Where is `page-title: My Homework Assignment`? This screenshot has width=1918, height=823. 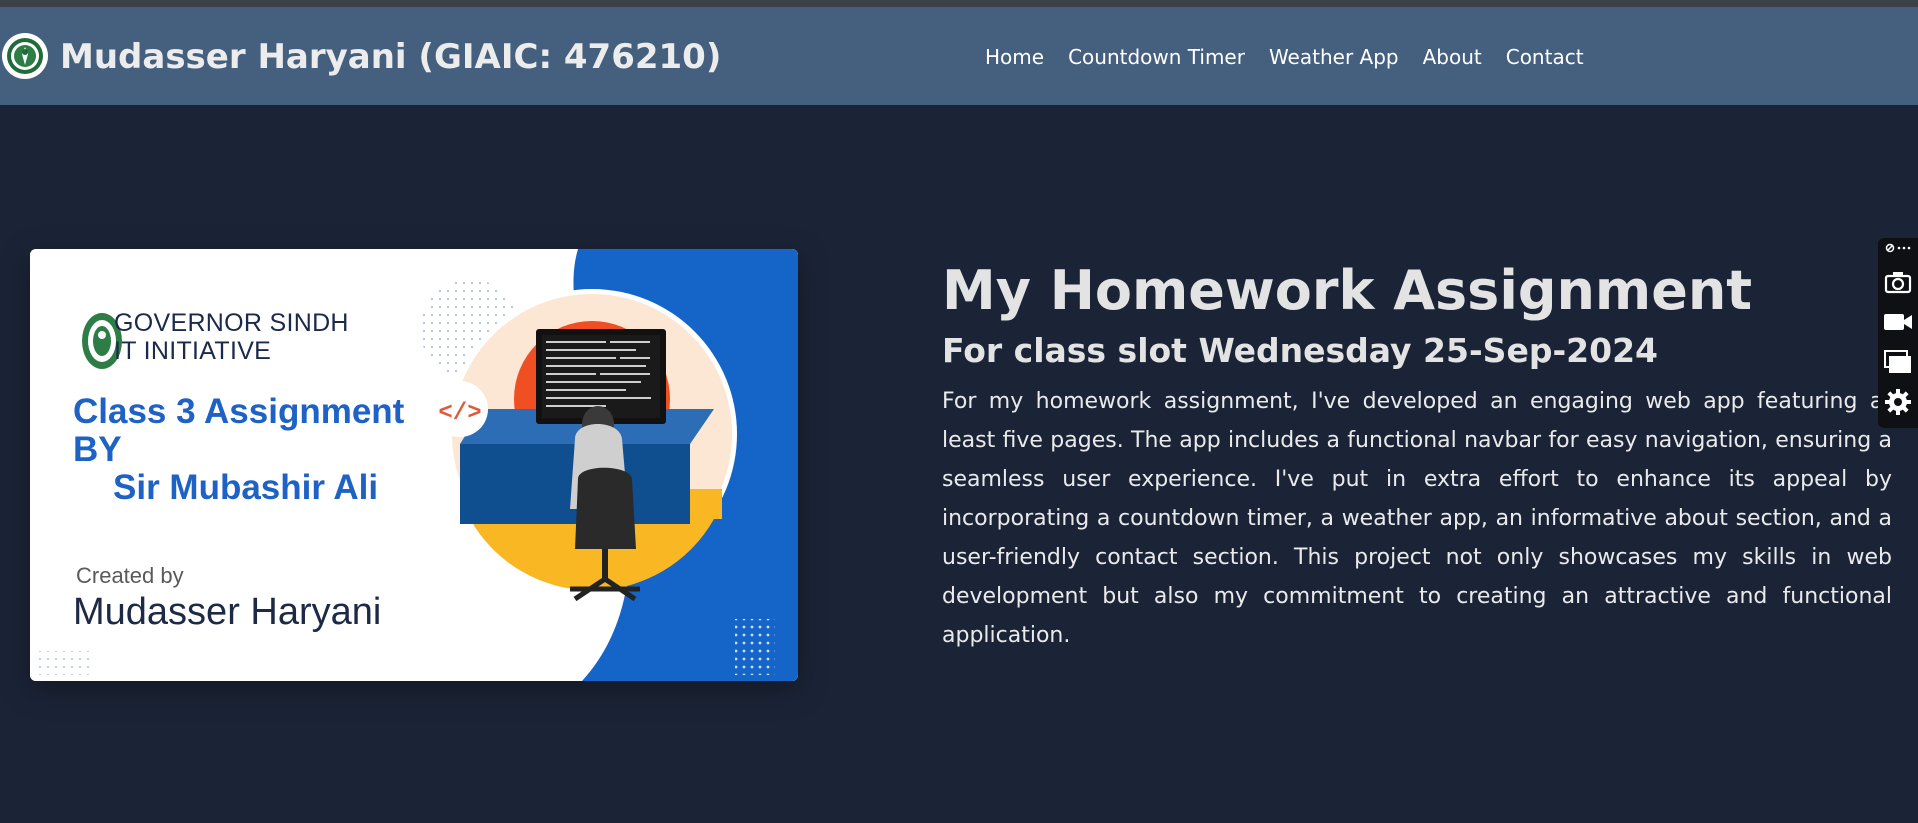
page-title: My Homework Assignment is located at coordinates (1347, 290).